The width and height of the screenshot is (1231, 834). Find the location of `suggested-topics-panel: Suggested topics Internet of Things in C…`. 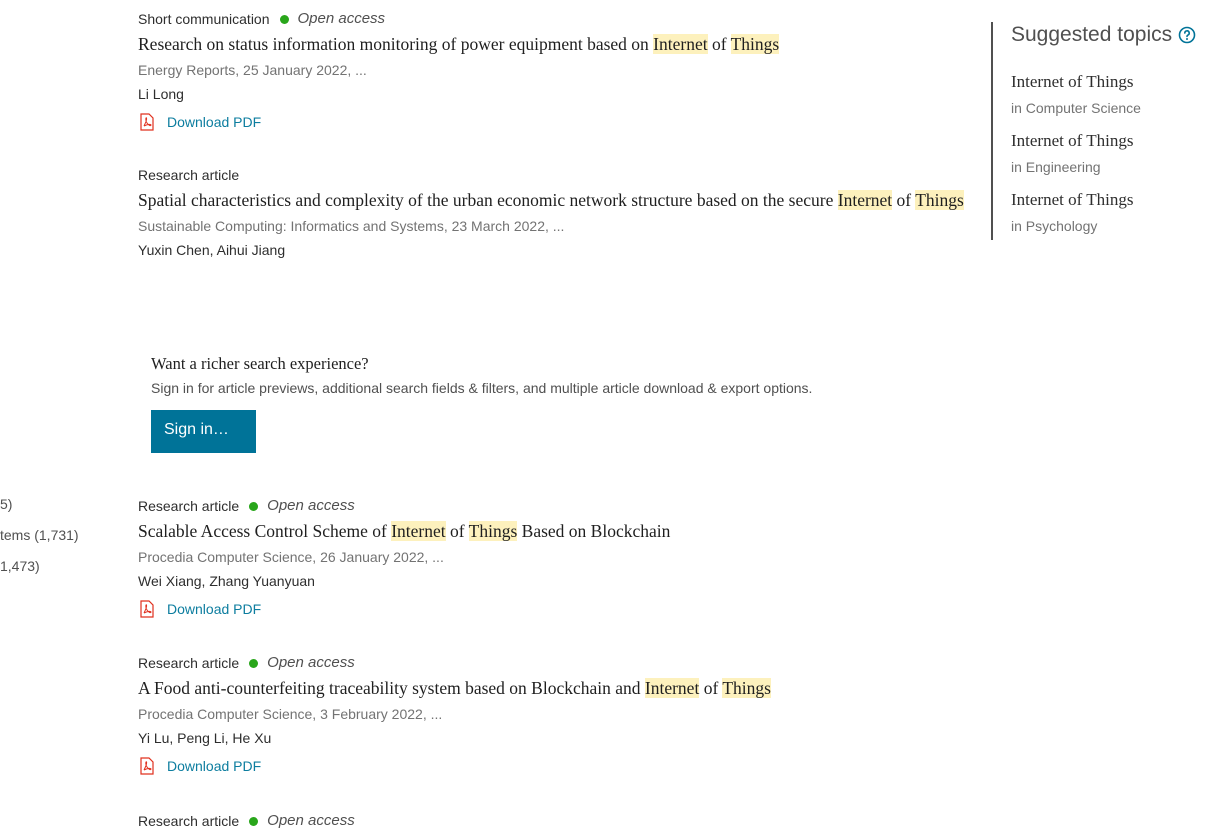

suggested-topics-panel: Suggested topics Internet of Things in C… is located at coordinates (1107, 131).